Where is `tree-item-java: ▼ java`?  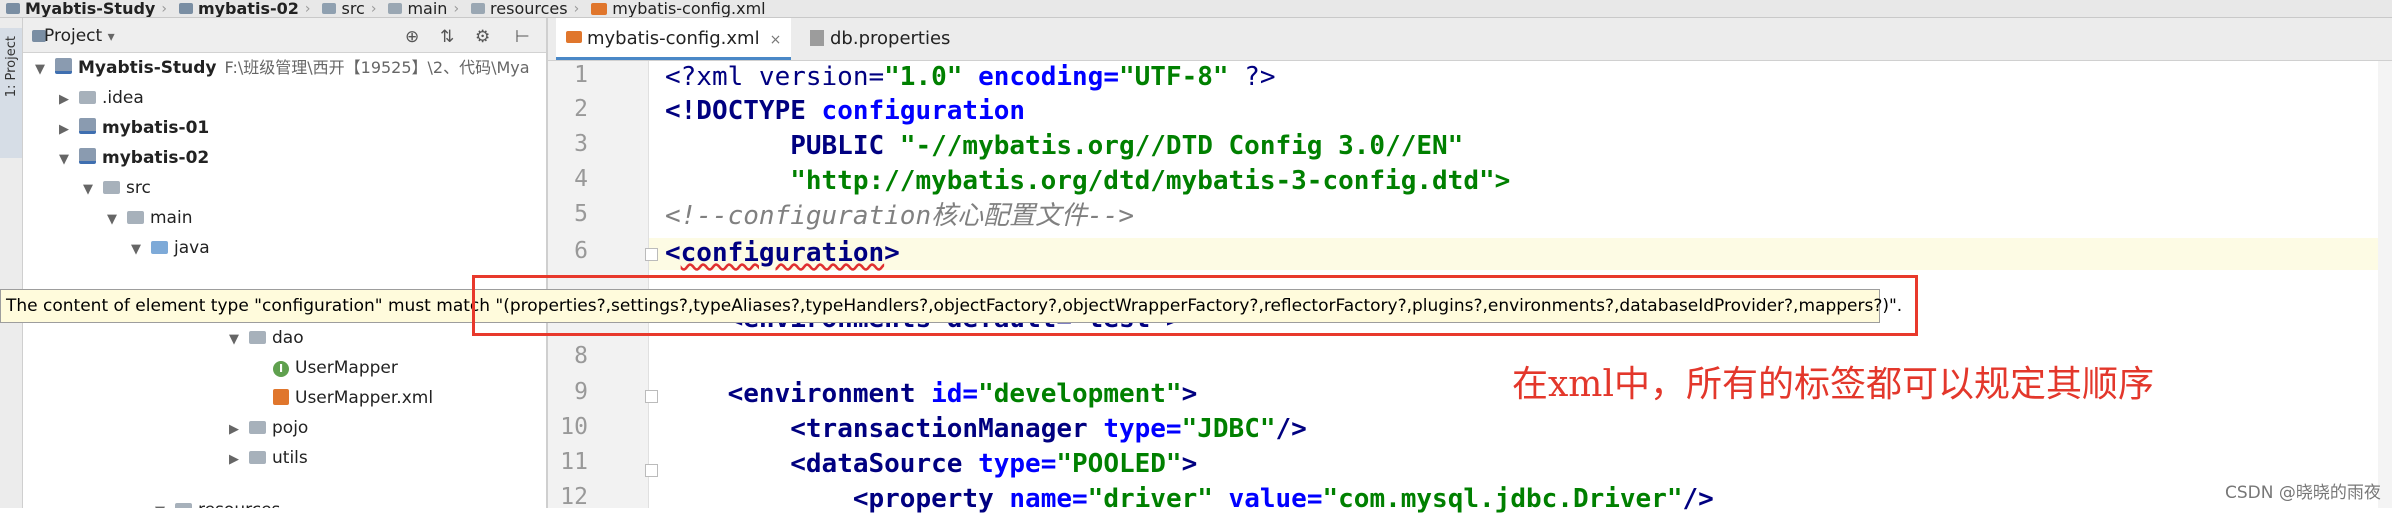 tree-item-java: ▼ java is located at coordinates (168, 248).